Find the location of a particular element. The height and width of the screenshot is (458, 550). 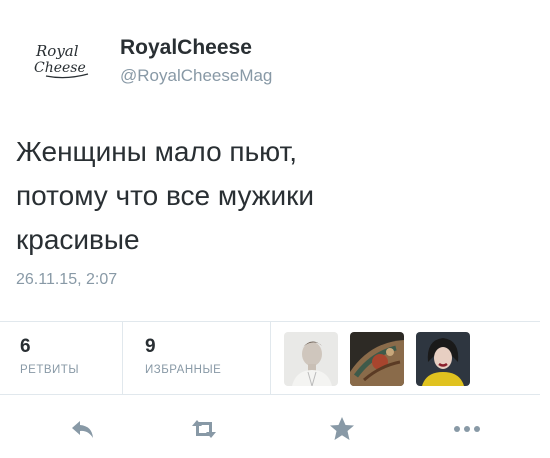

more-options-button is located at coordinates (467, 429).